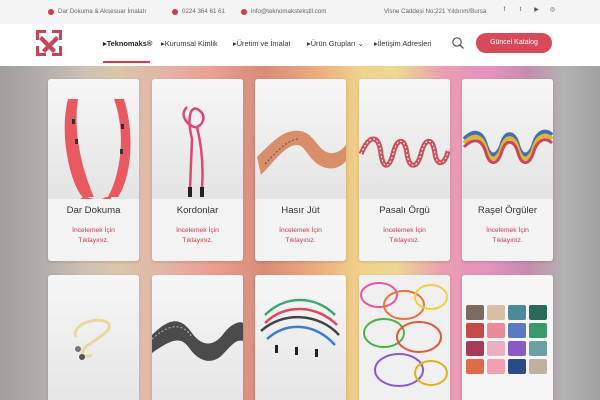  I want to click on phone-icon, so click(175, 11).